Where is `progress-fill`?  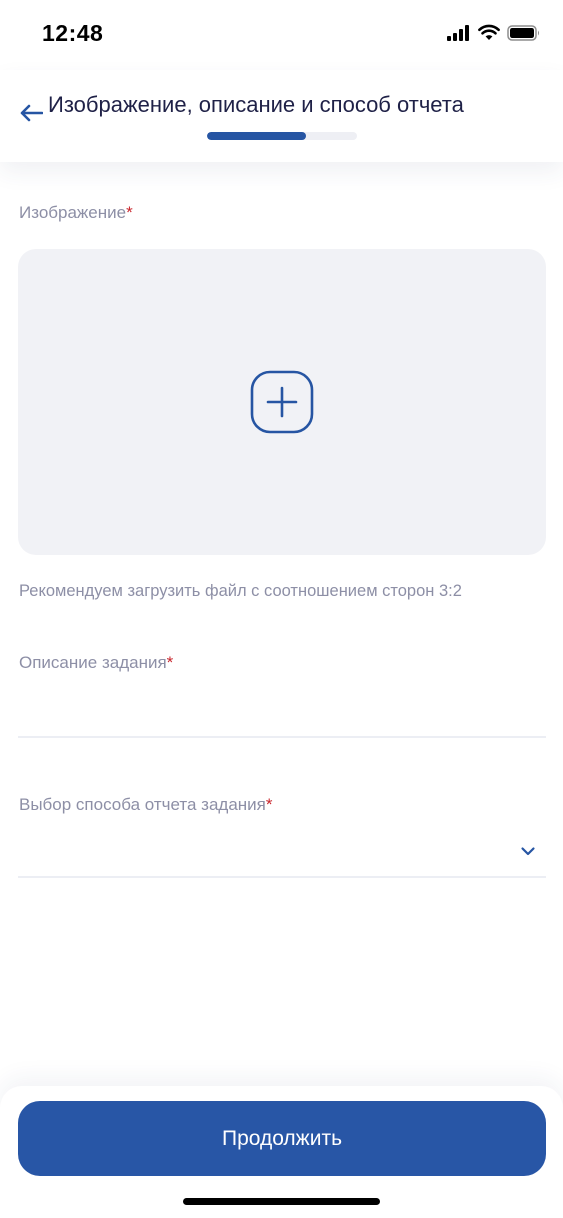 progress-fill is located at coordinates (256, 136).